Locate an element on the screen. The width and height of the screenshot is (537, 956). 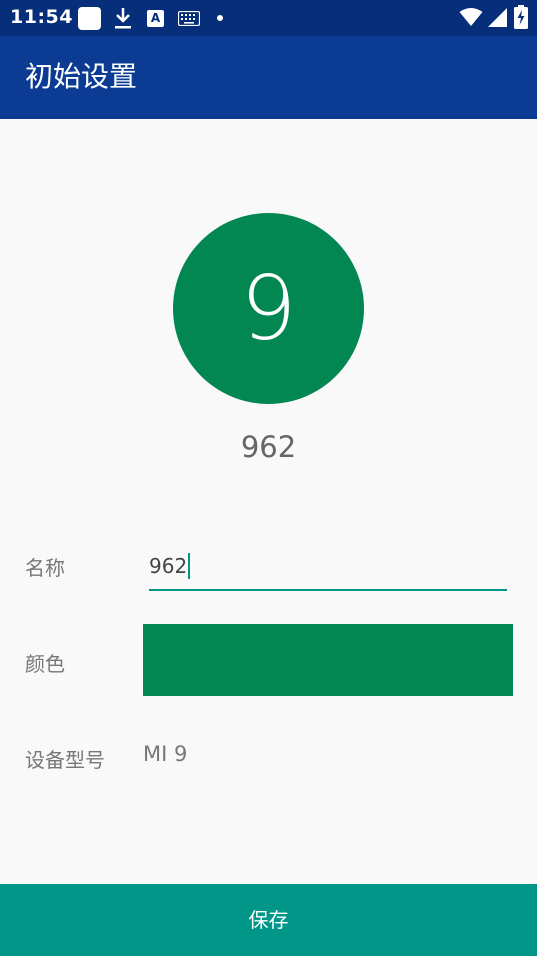
save-button: 保存 is located at coordinates (268, 920).